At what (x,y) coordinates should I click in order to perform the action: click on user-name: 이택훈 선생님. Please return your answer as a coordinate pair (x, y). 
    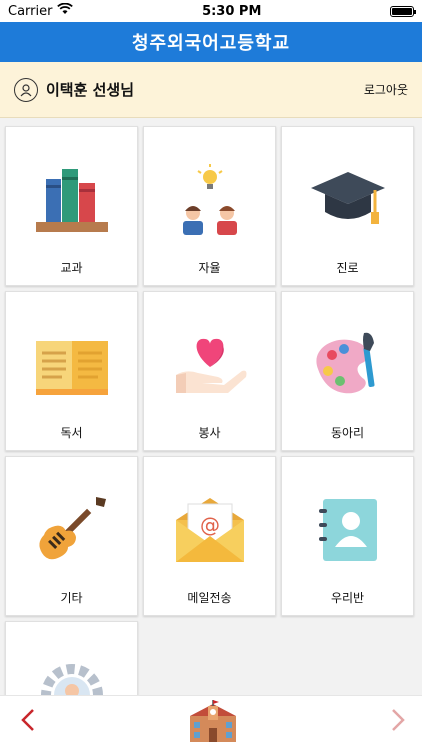
    Looking at the image, I should click on (90, 90).